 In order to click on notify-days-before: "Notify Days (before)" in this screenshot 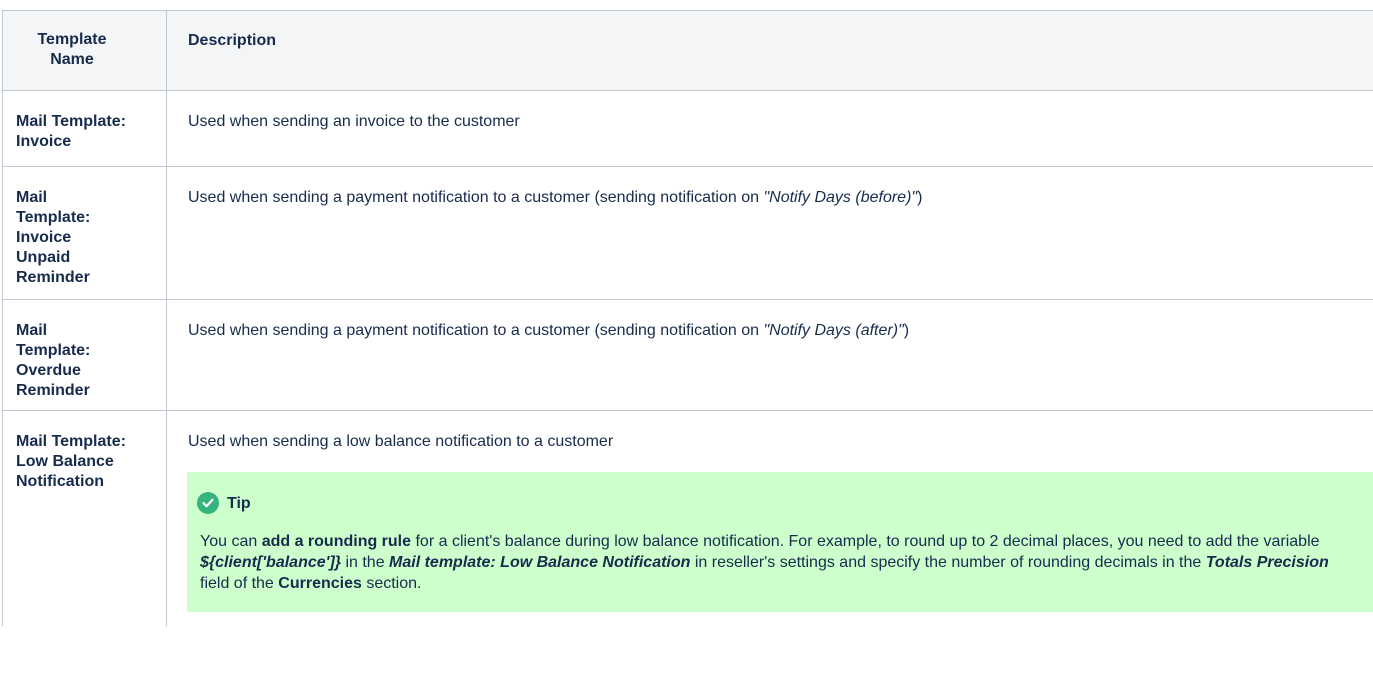, I will do `click(840, 197)`.